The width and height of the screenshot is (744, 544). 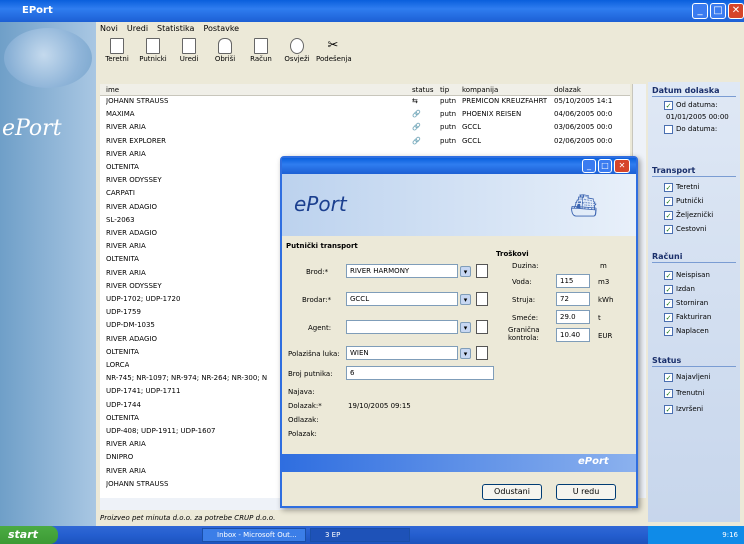 What do you see at coordinates (109, 28) in the screenshot?
I see `menu-novi: Novi` at bounding box center [109, 28].